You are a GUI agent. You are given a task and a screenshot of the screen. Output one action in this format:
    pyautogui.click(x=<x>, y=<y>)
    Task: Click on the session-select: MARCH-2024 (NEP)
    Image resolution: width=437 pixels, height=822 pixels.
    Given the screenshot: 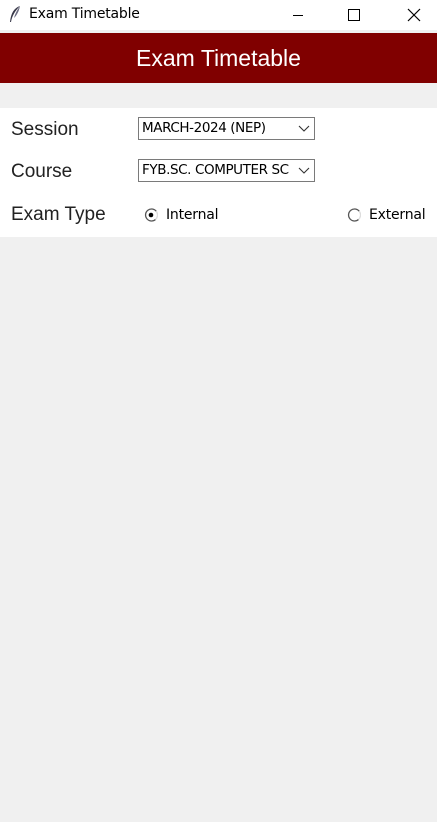 What is the action you would take?
    pyautogui.click(x=226, y=128)
    